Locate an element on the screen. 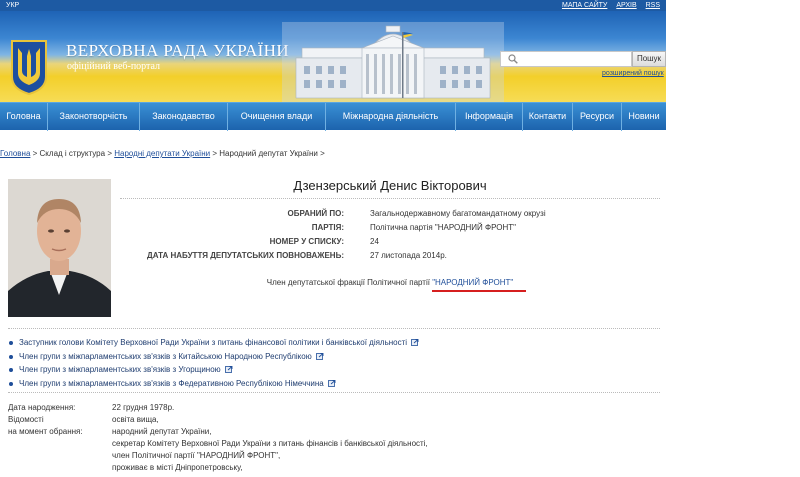 This screenshot has width=800, height=477. parliament-building-image is located at coordinates (393, 62).